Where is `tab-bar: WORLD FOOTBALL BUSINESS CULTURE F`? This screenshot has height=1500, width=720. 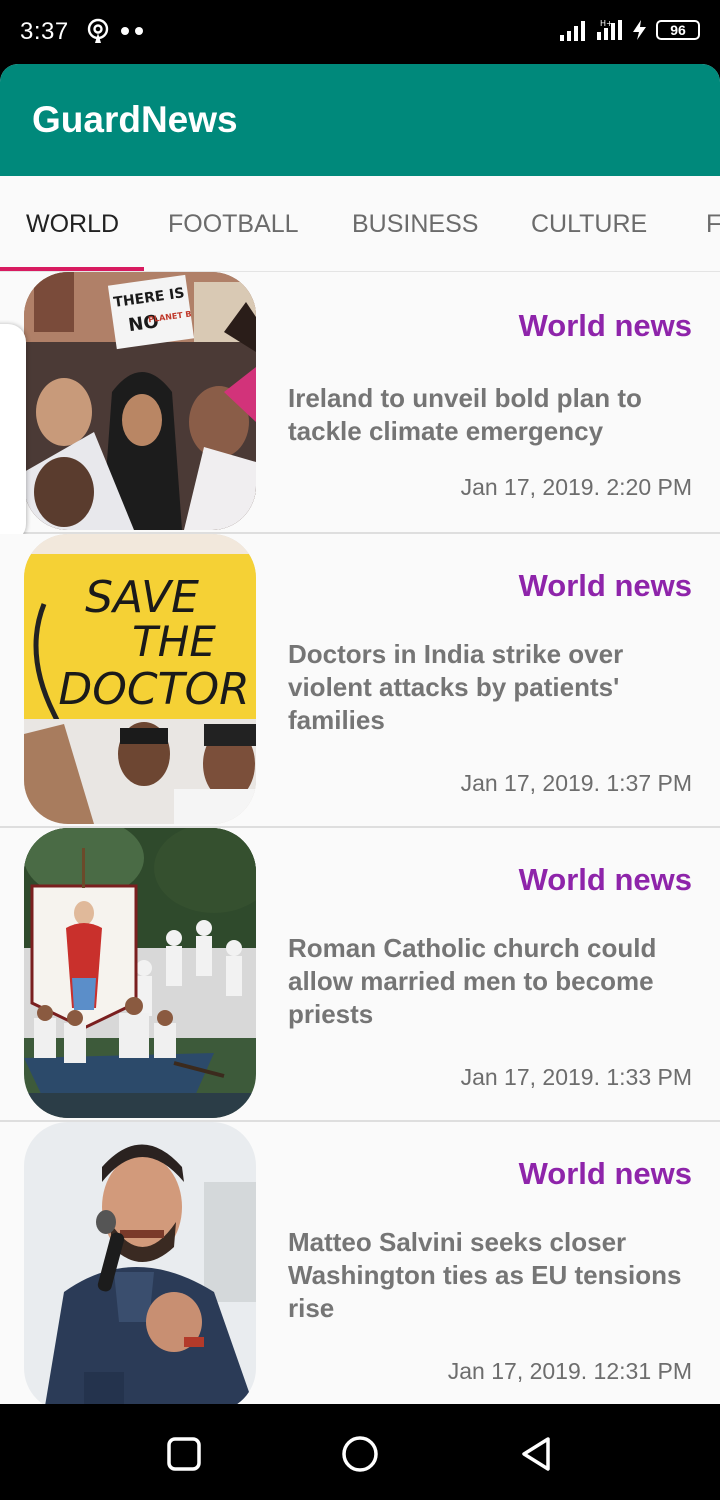
tab-bar: WORLD FOOTBALL BUSINESS CULTURE F is located at coordinates (360, 224).